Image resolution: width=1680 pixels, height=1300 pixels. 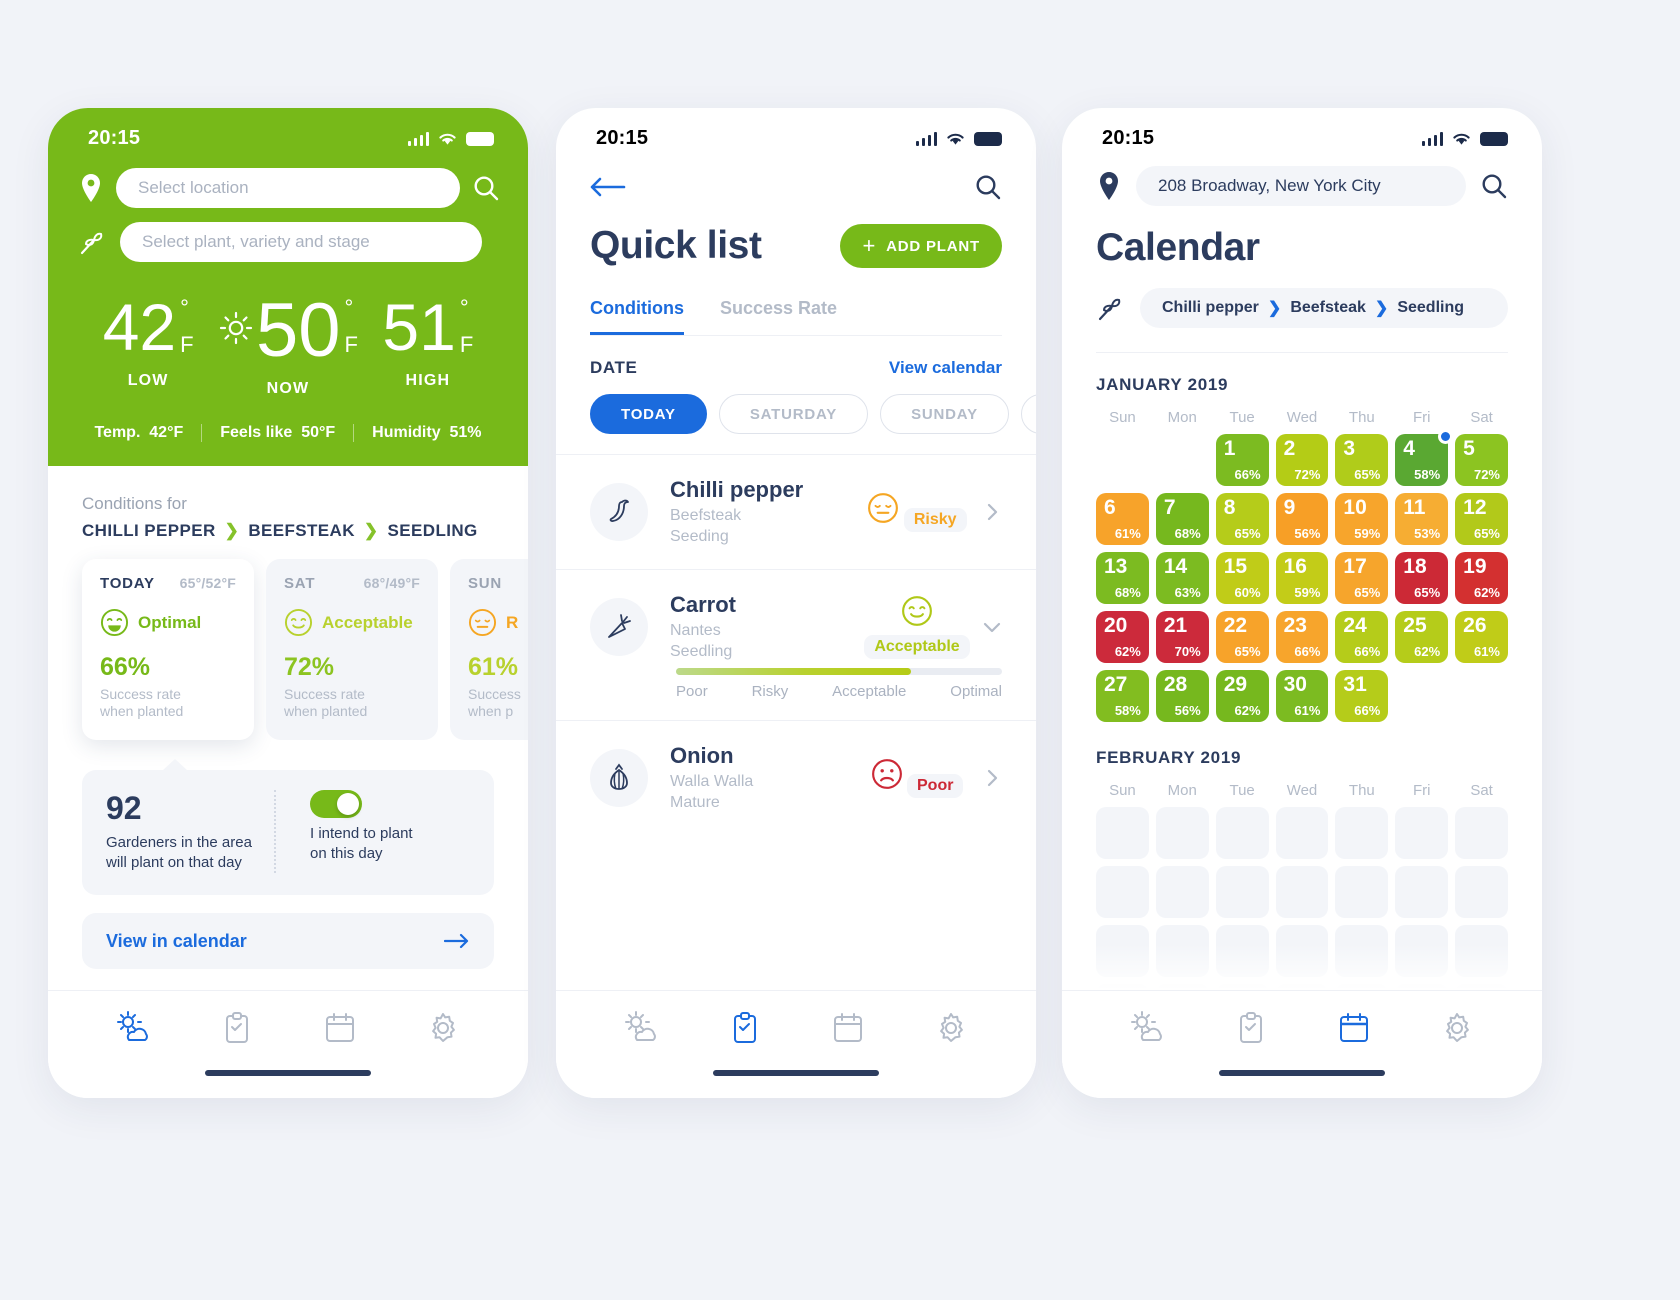 What do you see at coordinates (793, 414) in the screenshot?
I see `chip-saturday: SATURDAY` at bounding box center [793, 414].